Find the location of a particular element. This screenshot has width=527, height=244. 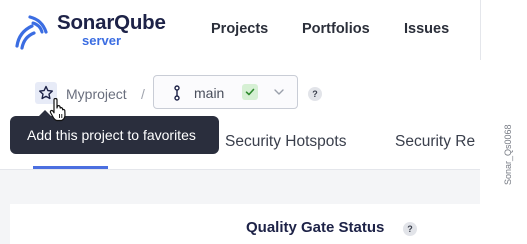

tab-security-reports: Security Re is located at coordinates (435, 142).